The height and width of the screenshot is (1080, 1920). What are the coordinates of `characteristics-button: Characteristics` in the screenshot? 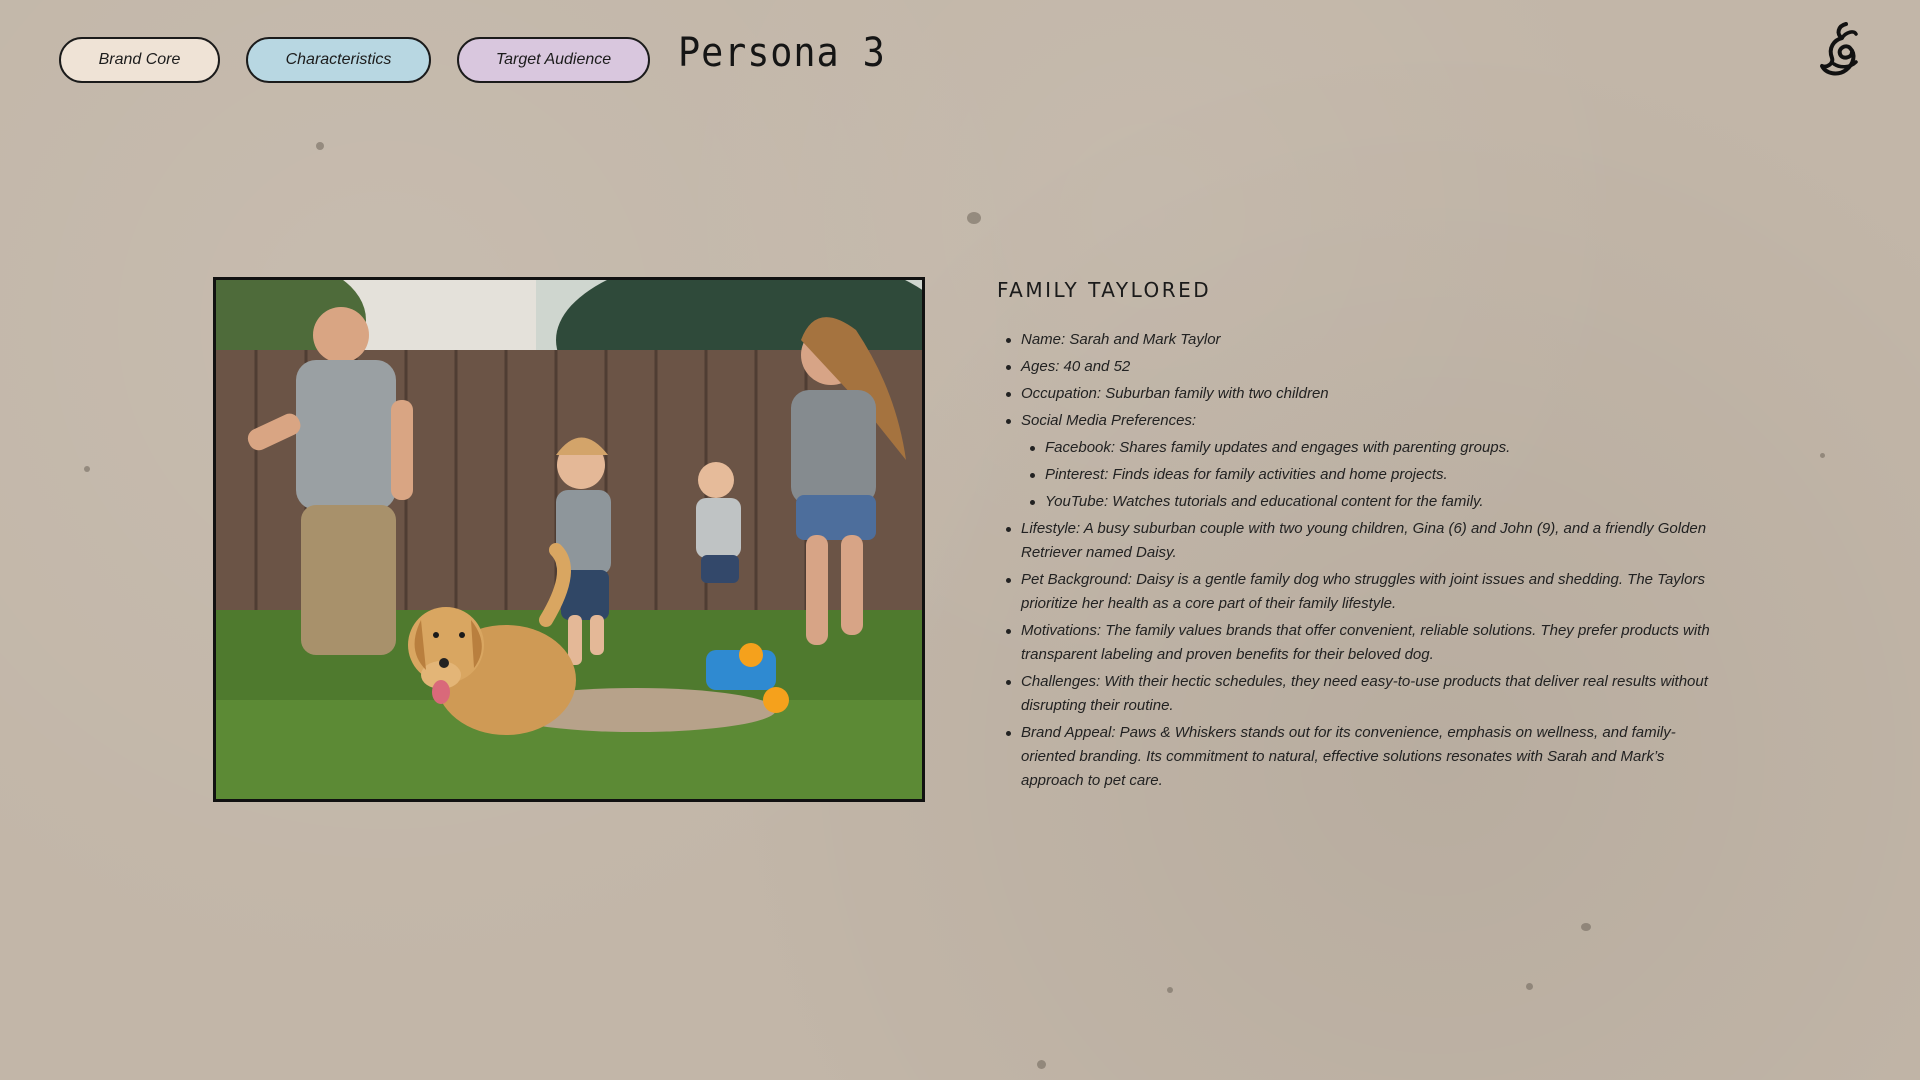 It's located at (338, 60).